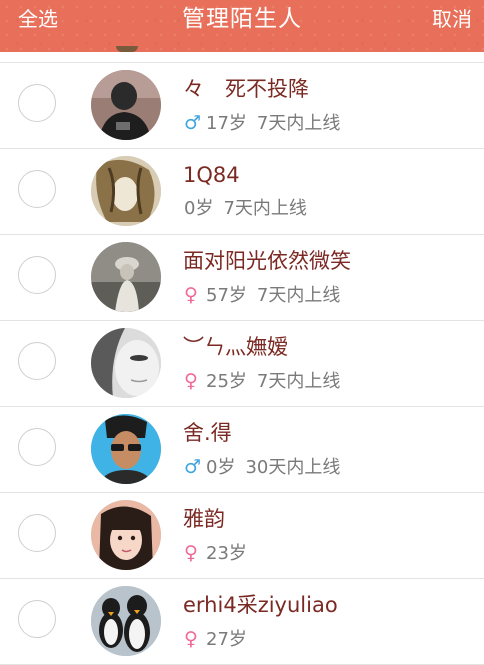 Image resolution: width=484 pixels, height=665 pixels. I want to click on age: 25岁, so click(226, 381).